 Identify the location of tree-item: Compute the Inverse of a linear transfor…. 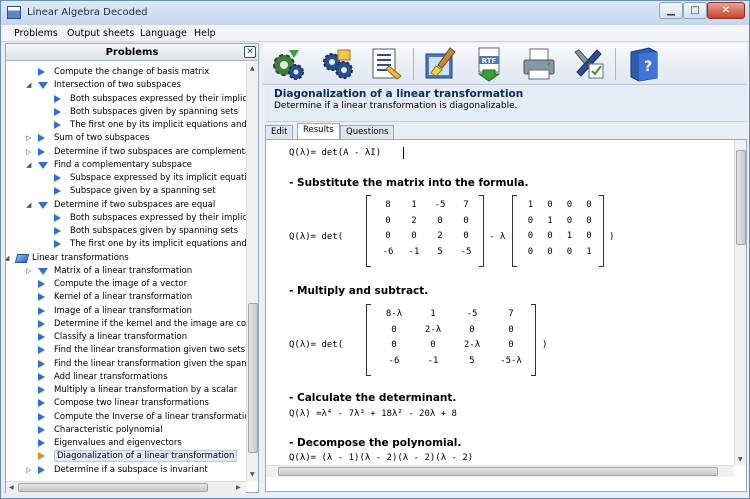
(126, 417).